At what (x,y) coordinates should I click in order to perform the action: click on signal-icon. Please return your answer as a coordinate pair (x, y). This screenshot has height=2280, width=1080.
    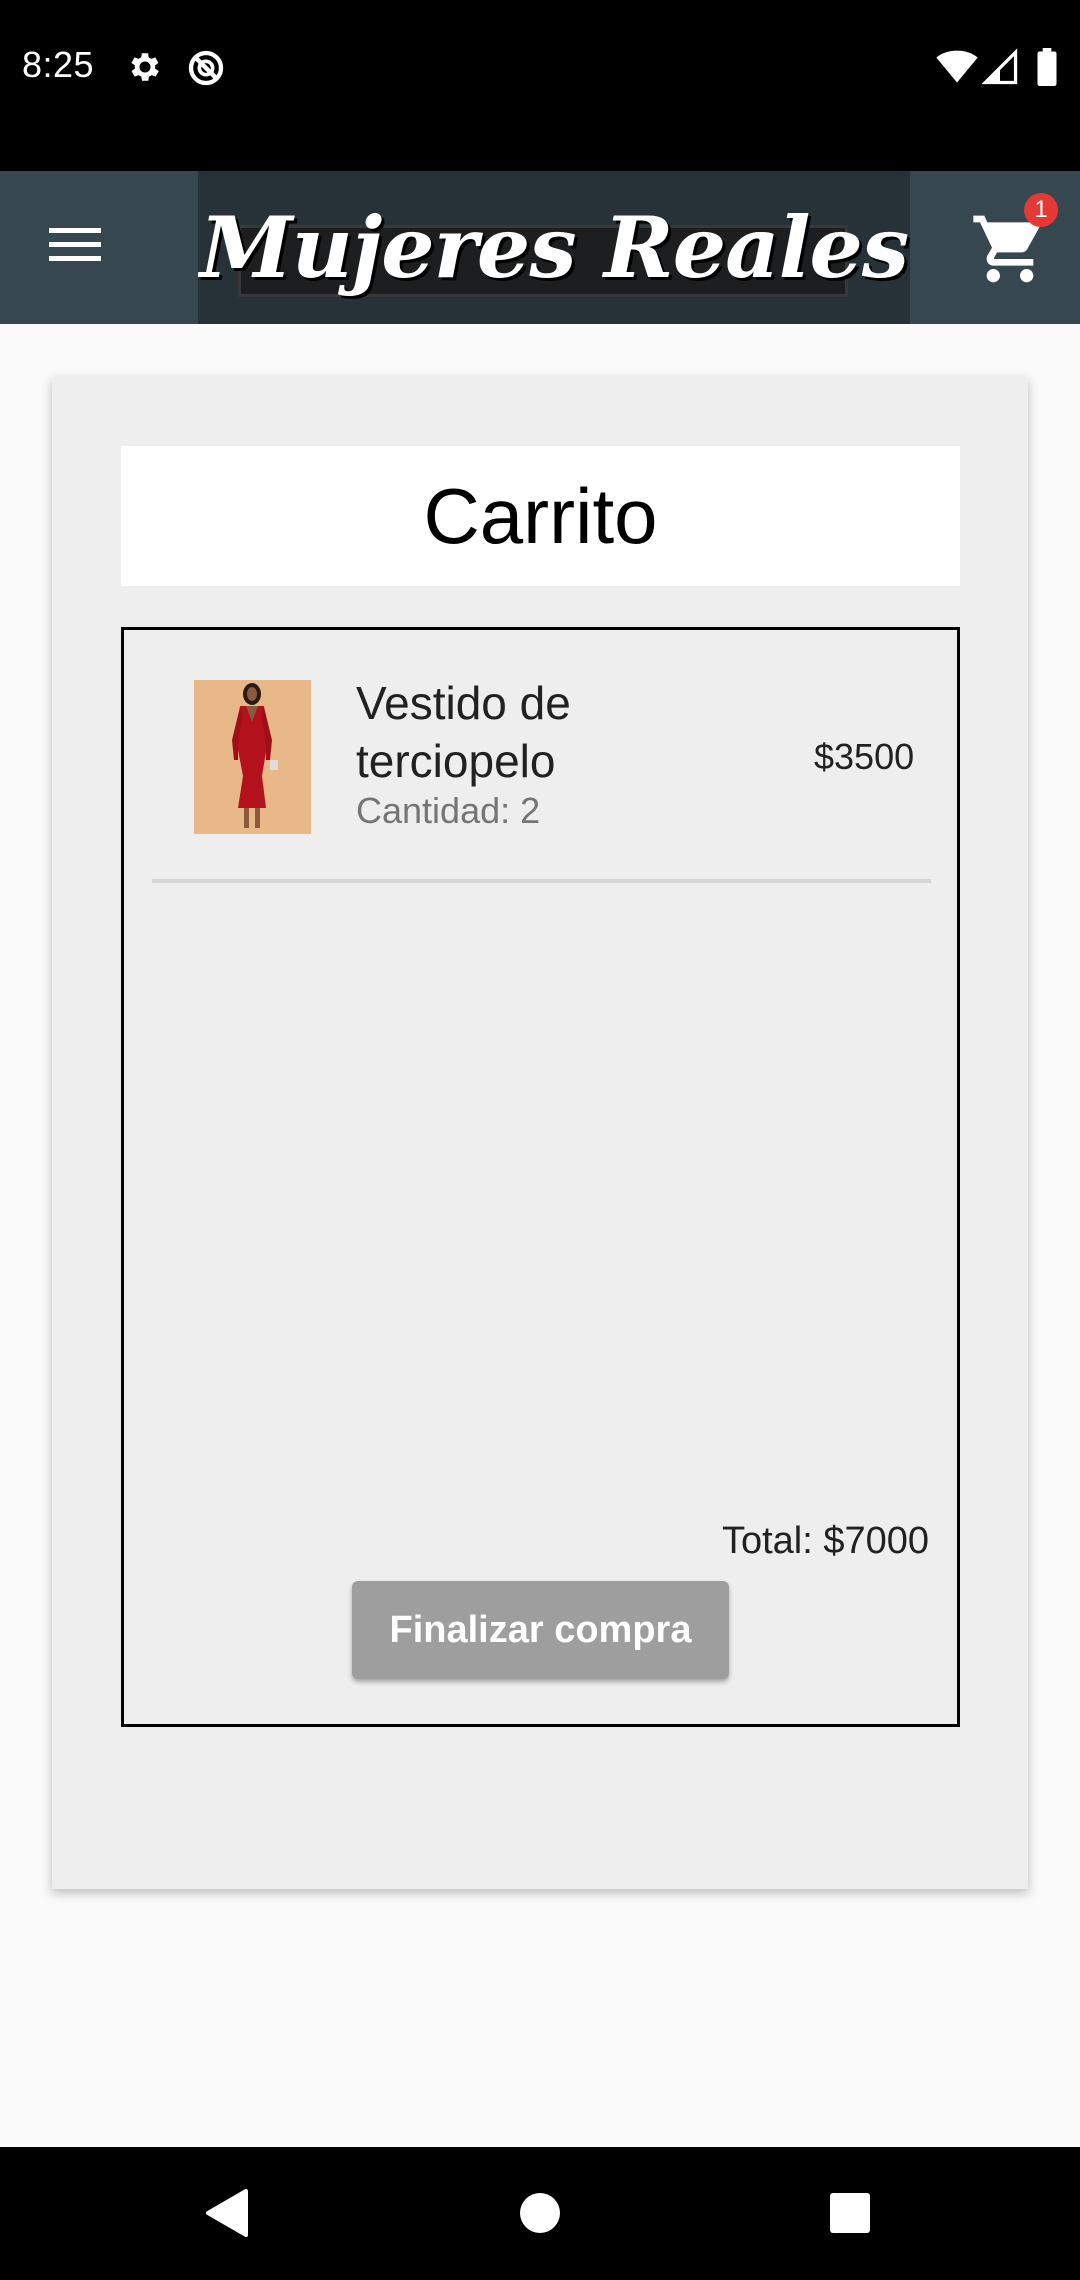
    Looking at the image, I should click on (1000, 67).